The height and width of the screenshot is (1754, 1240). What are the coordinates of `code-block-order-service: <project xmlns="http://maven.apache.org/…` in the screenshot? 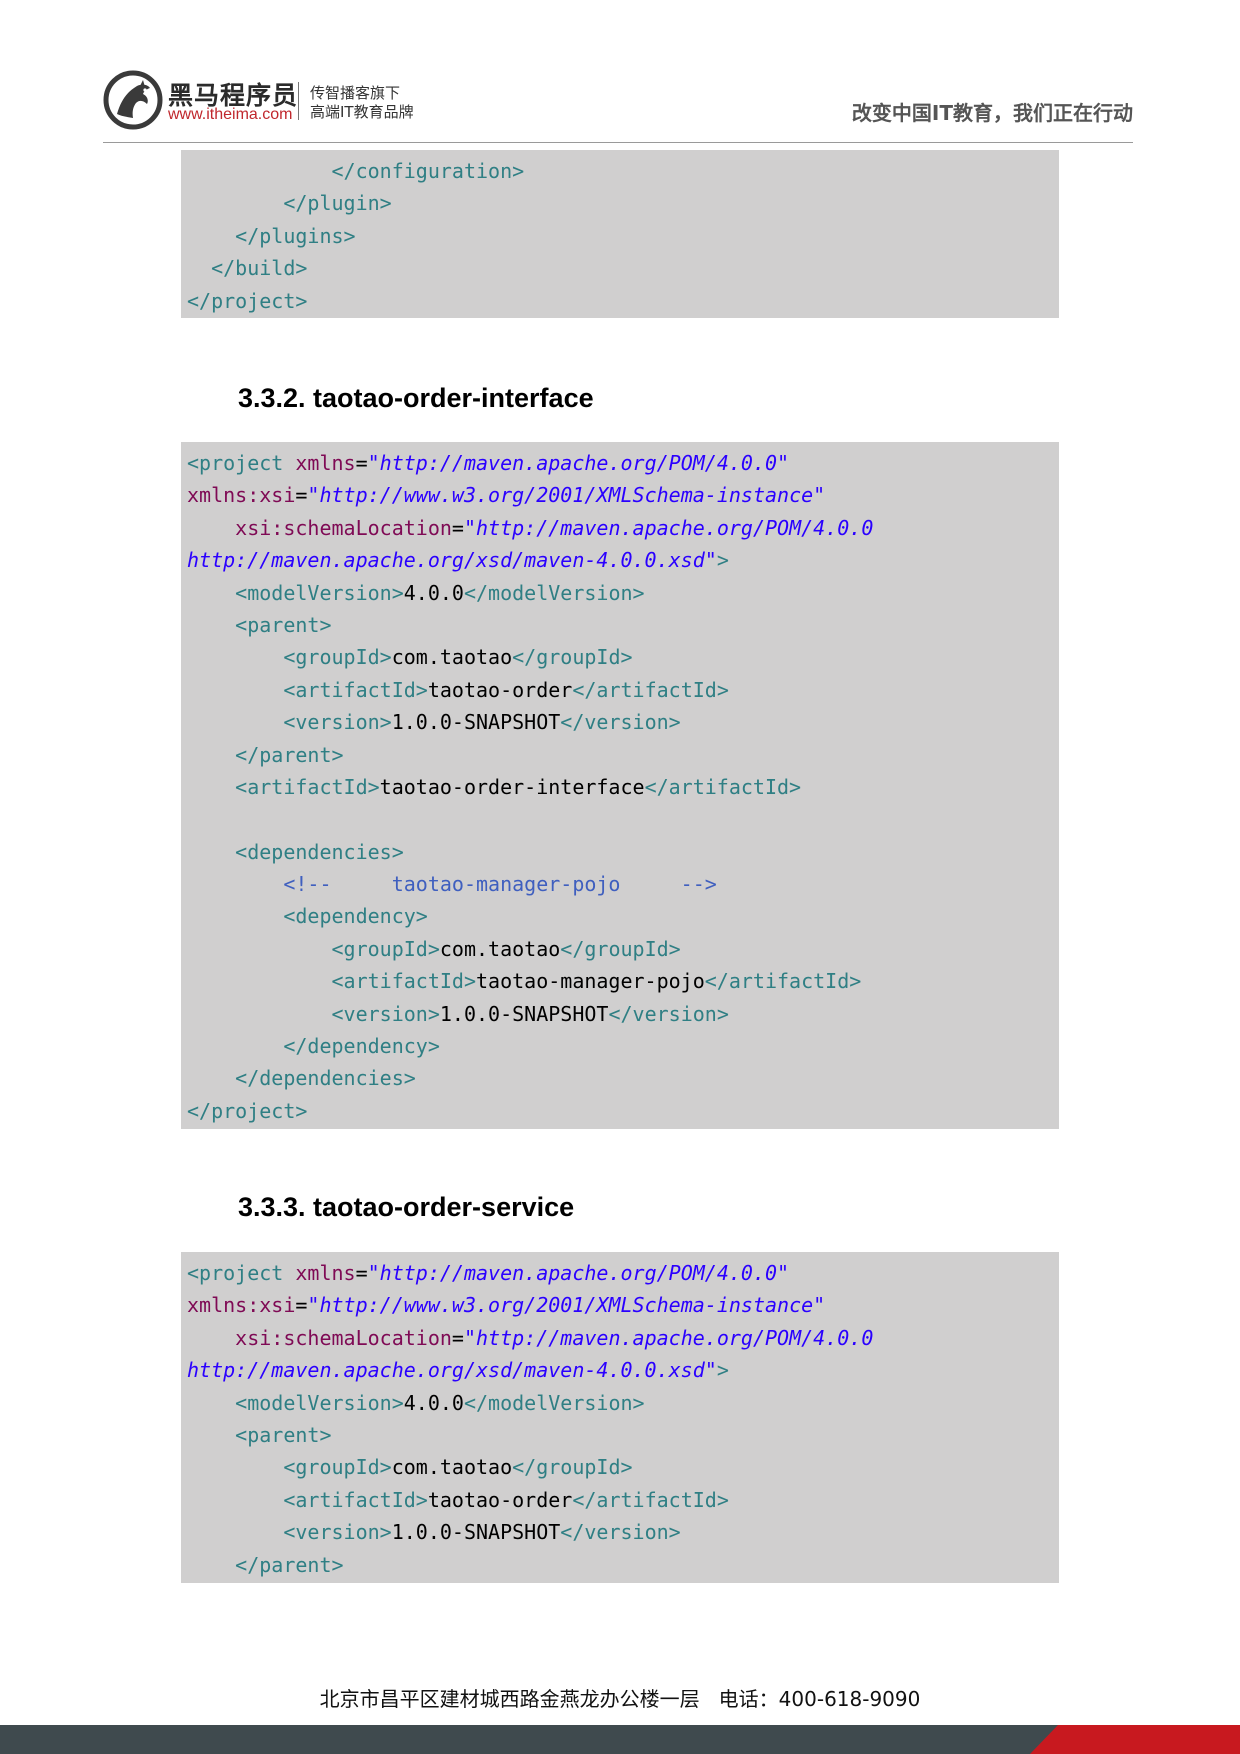 It's located at (620, 1417).